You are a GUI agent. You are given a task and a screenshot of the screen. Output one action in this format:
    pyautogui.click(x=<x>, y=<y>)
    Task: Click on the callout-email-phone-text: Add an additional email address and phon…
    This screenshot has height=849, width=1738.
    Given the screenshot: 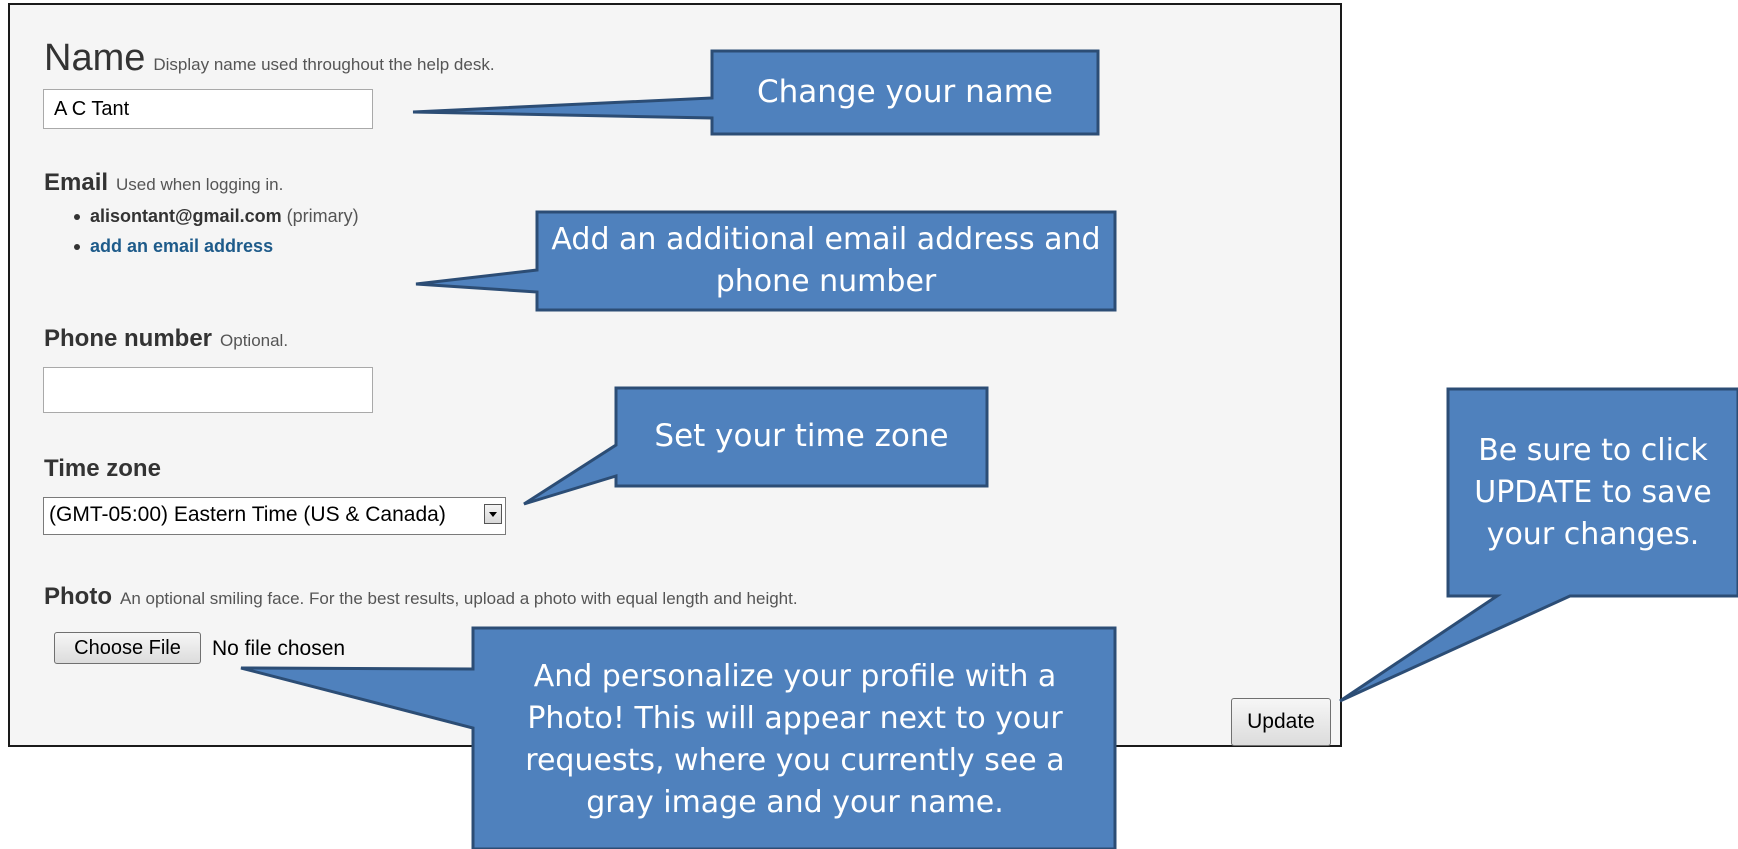 What is the action you would take?
    pyautogui.click(x=826, y=260)
    